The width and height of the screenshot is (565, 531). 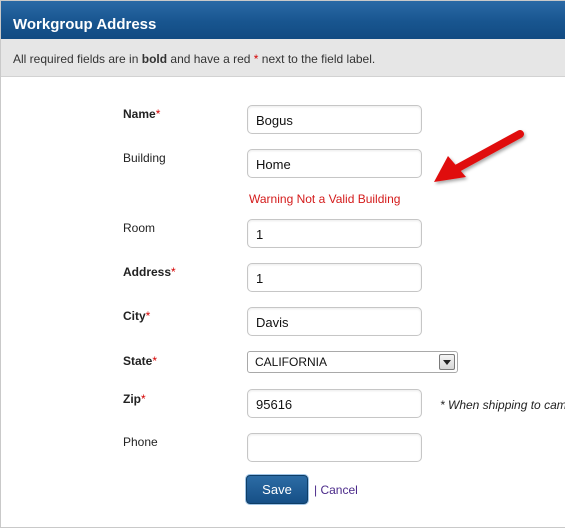 I want to click on address-label-text: Address, so click(x=147, y=272).